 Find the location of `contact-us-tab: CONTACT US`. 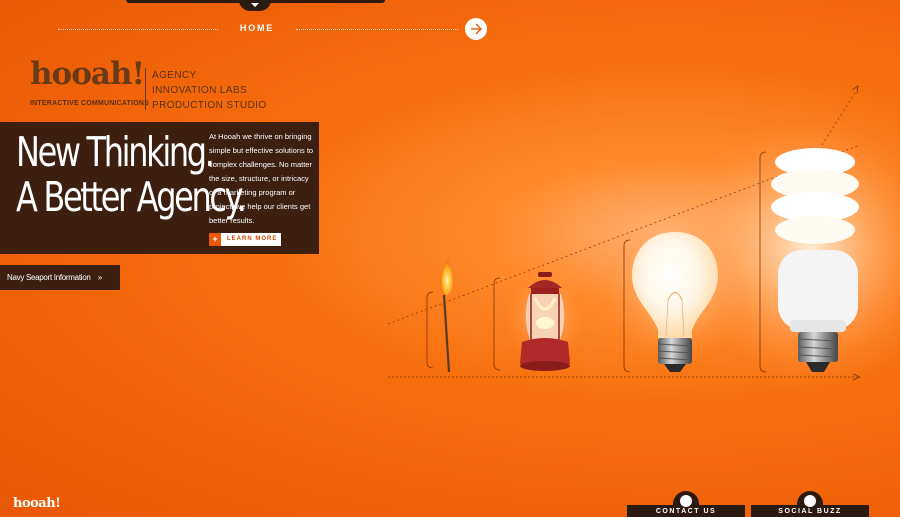

contact-us-tab: CONTACT US is located at coordinates (686, 504).